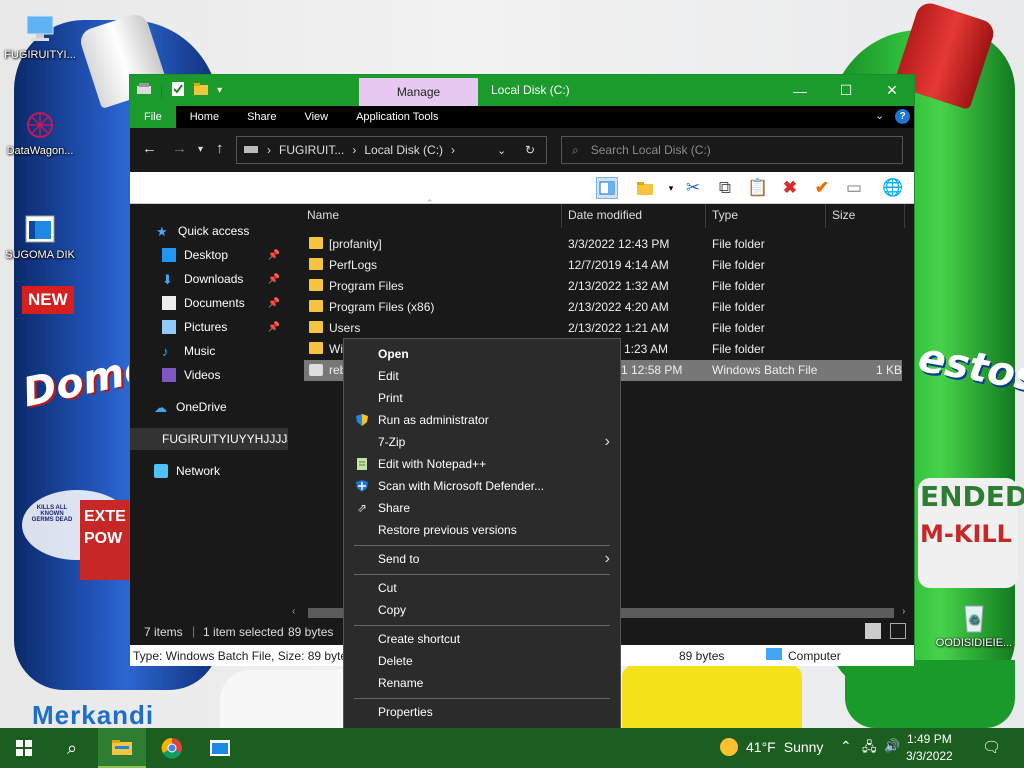 This screenshot has height=768, width=1024. Describe the element at coordinates (607, 188) in the screenshot. I see `details-pane-icon` at that location.